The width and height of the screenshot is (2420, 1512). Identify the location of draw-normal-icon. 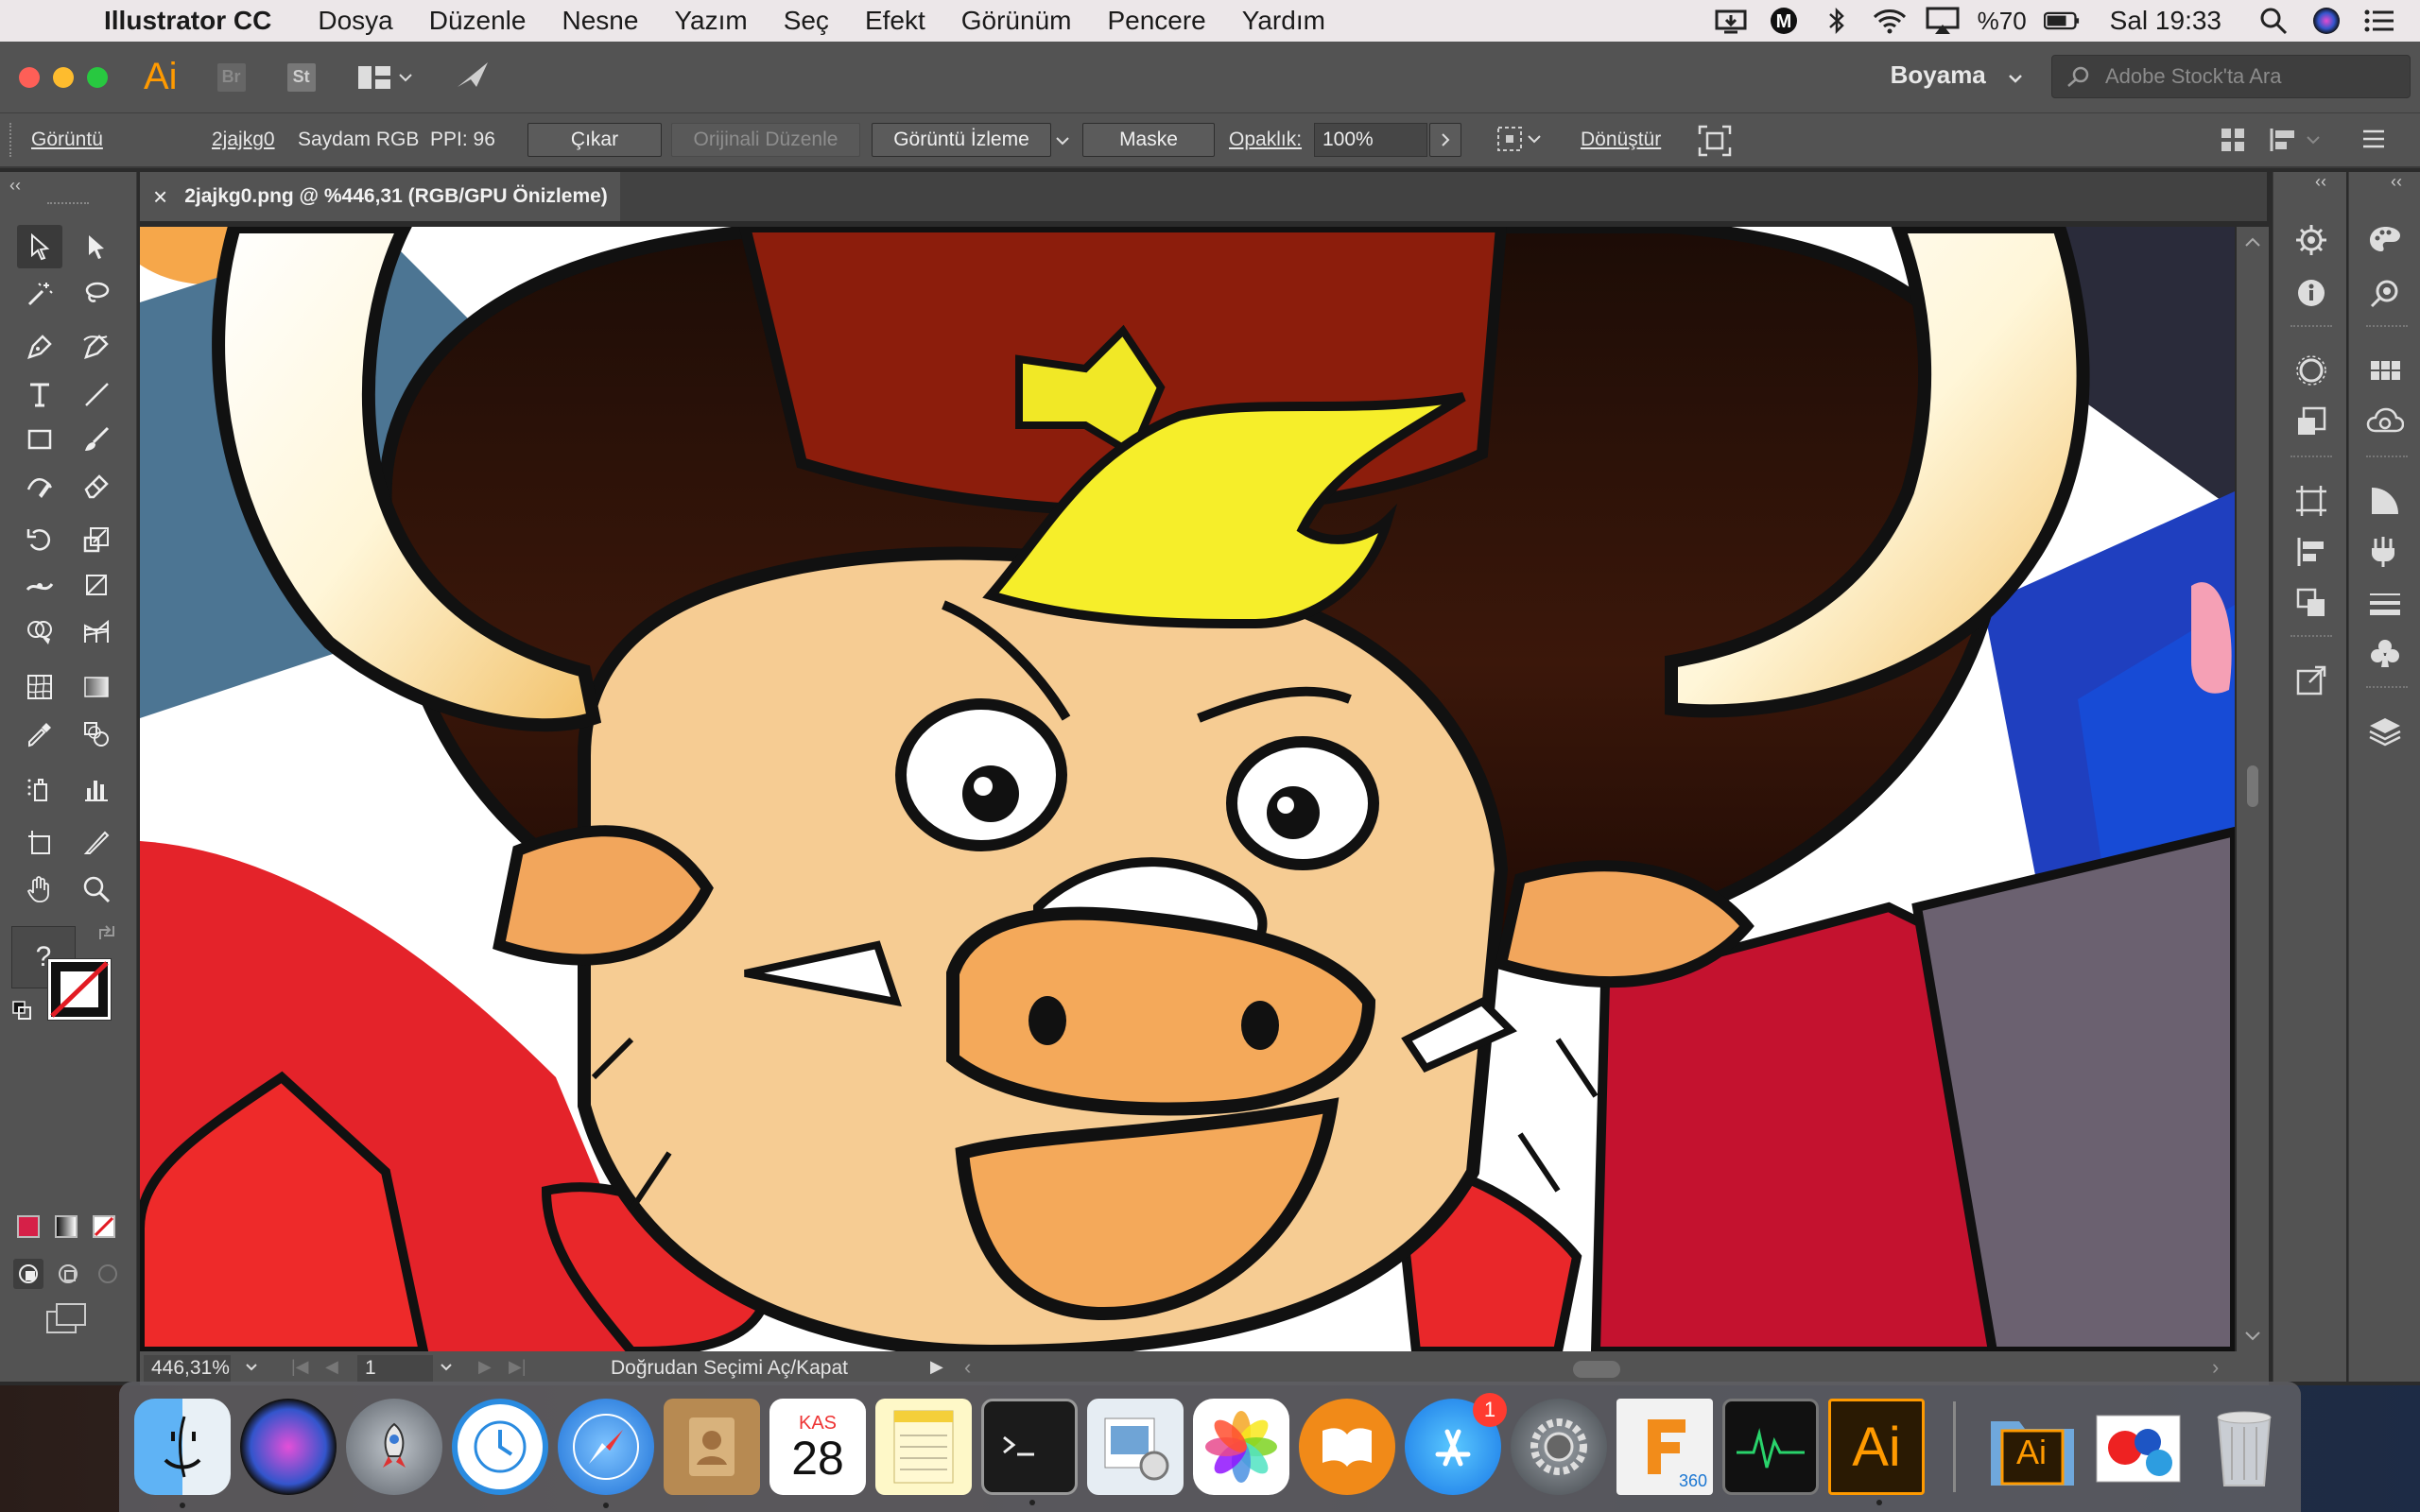
(28, 1274).